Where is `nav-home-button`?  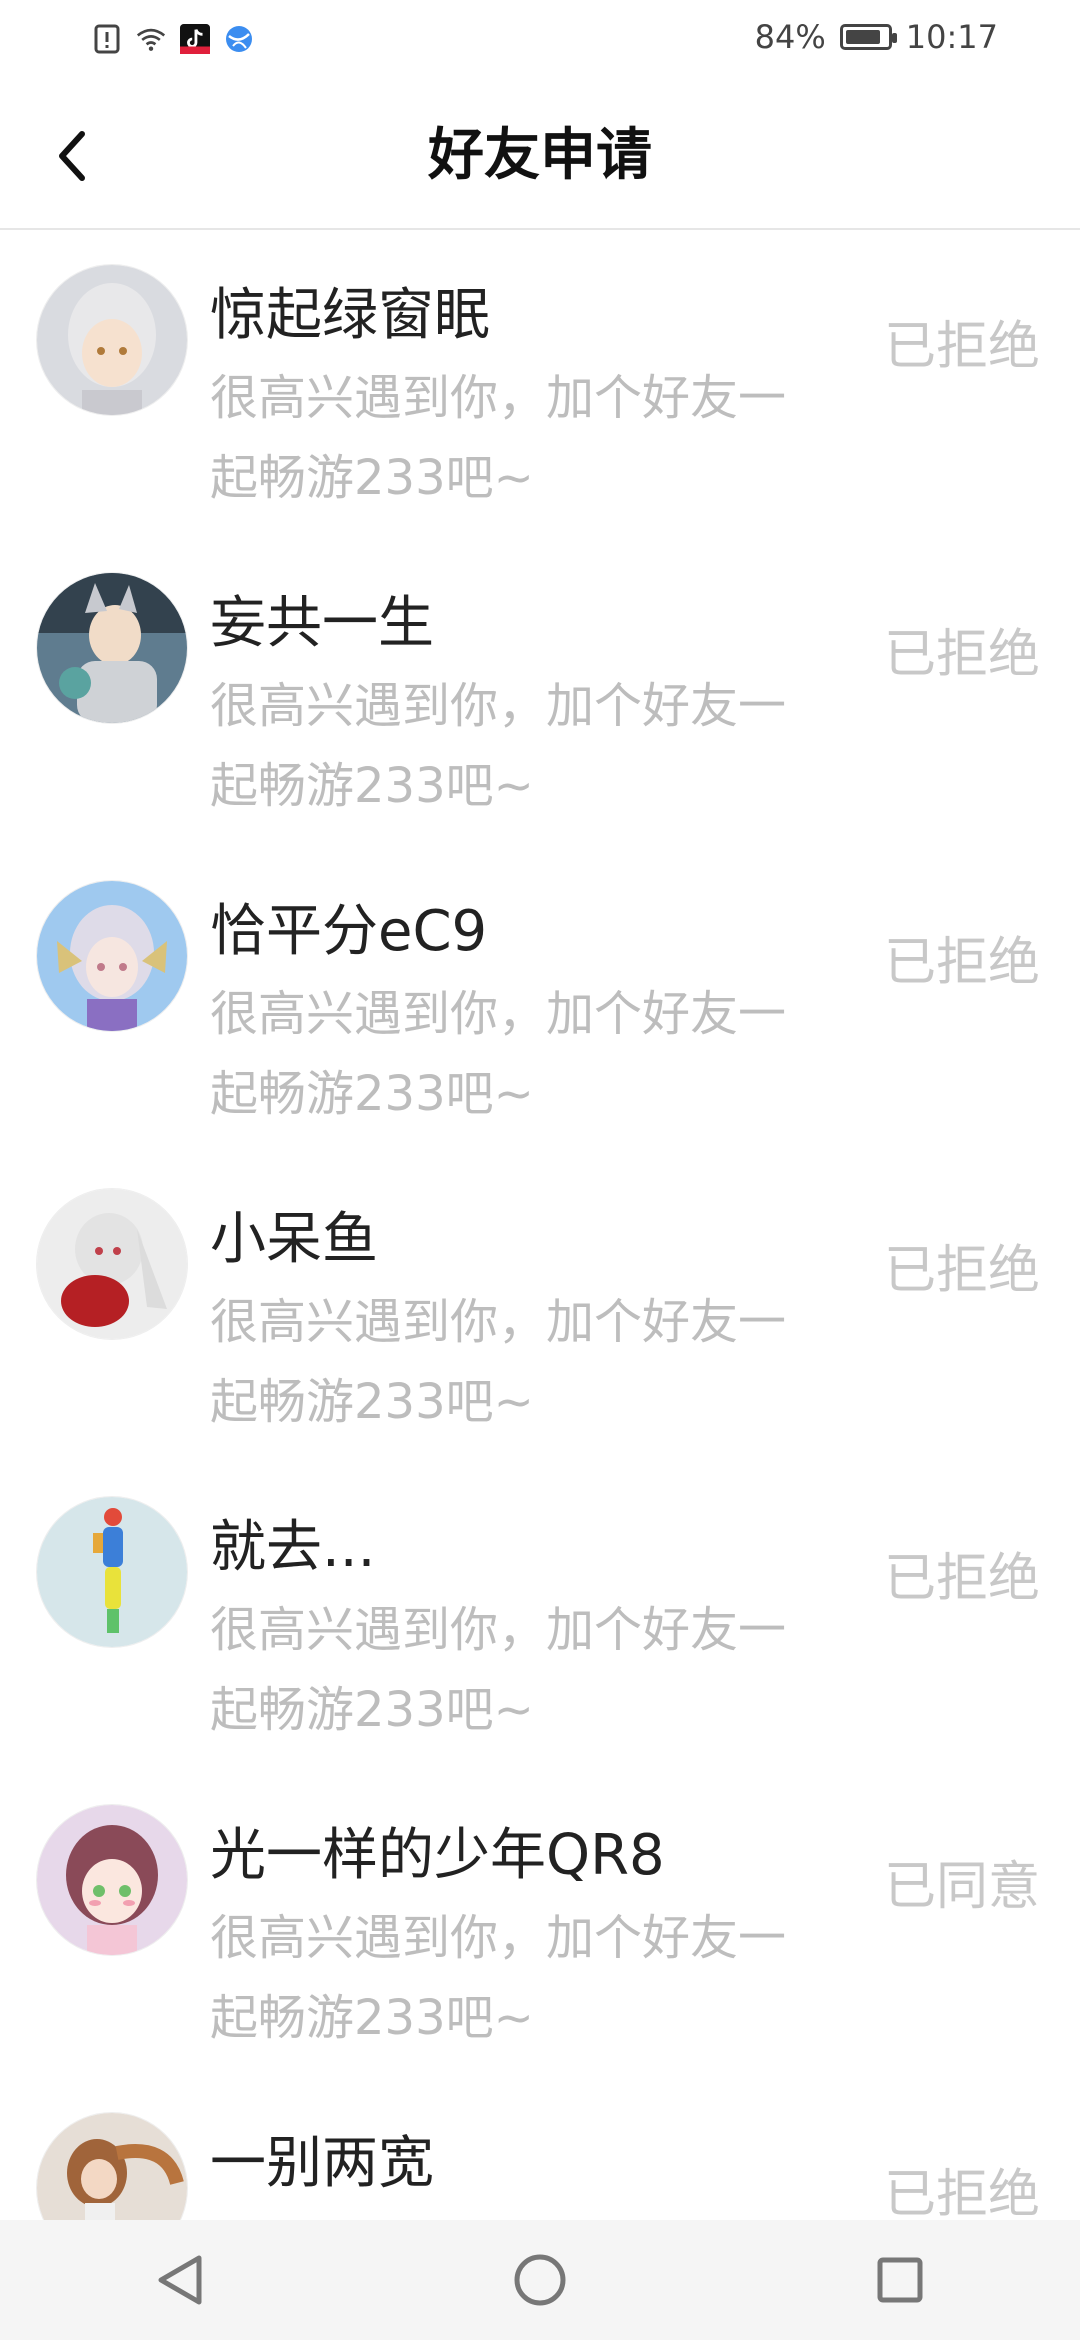 nav-home-button is located at coordinates (540, 2280).